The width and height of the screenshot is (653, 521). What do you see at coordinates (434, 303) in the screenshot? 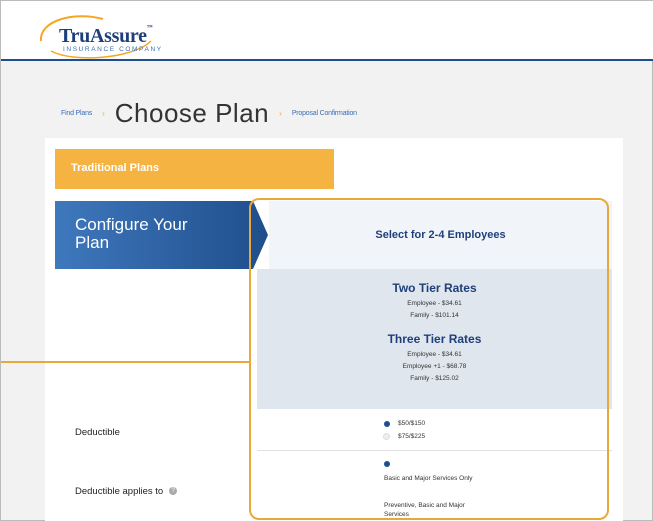
I see `two-tier-rate: Employee - $34.61` at bounding box center [434, 303].